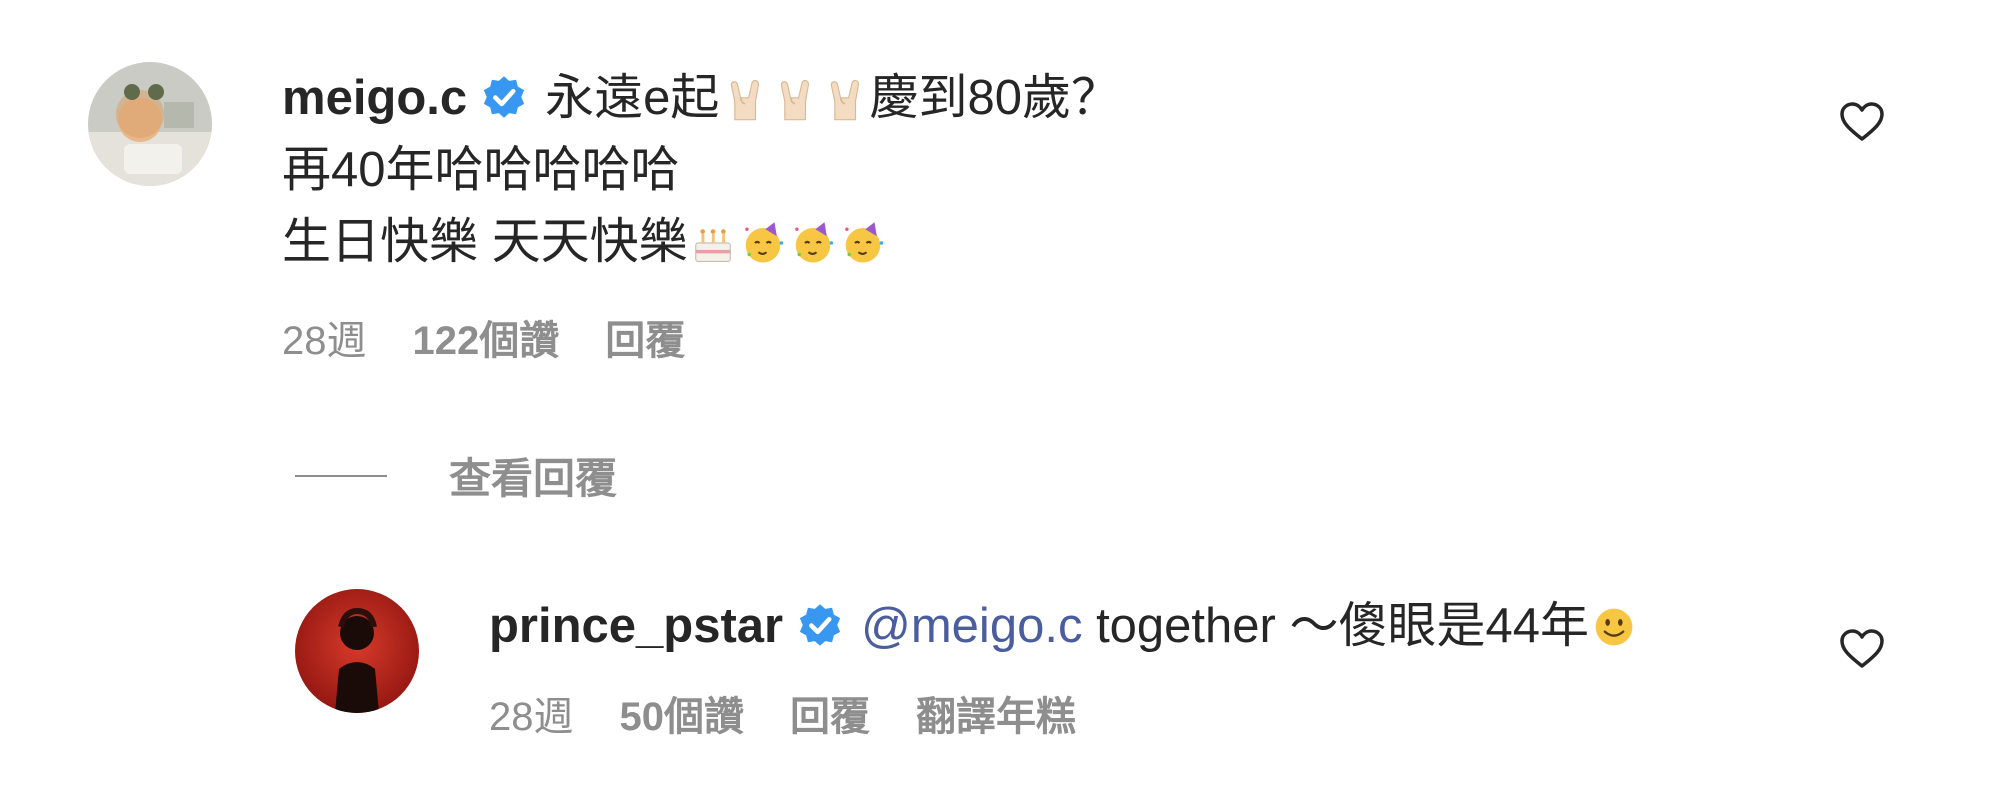 Image resolution: width=1995 pixels, height=790 pixels. I want to click on comment-meigo-line2: 再40年哈哈哈哈哈, so click(481, 170).